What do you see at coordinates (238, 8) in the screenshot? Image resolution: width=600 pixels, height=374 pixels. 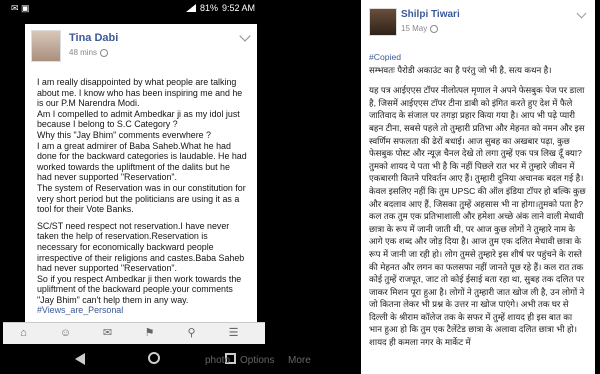 I see `status-time: 9:52 AM` at bounding box center [238, 8].